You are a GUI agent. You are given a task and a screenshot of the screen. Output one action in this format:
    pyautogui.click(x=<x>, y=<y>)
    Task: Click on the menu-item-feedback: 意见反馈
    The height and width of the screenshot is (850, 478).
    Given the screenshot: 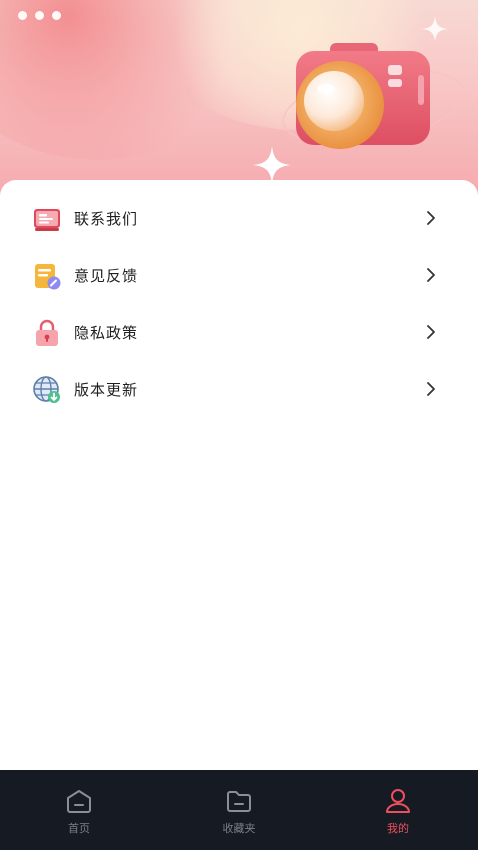 What is the action you would take?
    pyautogui.click(x=239, y=275)
    